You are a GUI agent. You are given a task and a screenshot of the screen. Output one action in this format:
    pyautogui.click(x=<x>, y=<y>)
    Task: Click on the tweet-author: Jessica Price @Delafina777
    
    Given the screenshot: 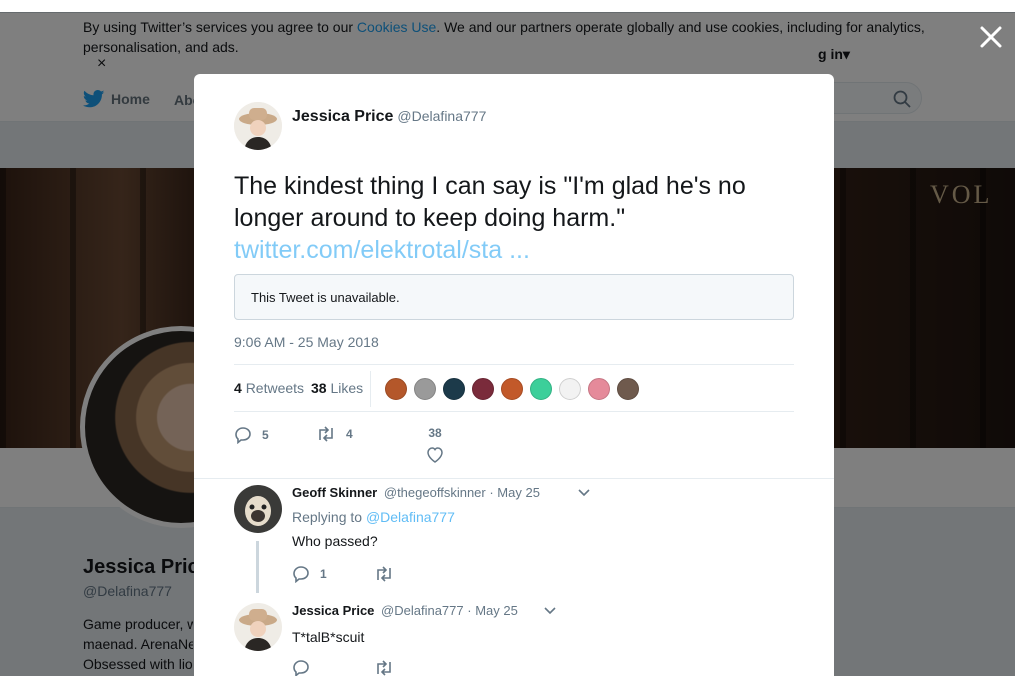 What is the action you would take?
    pyautogui.click(x=360, y=126)
    